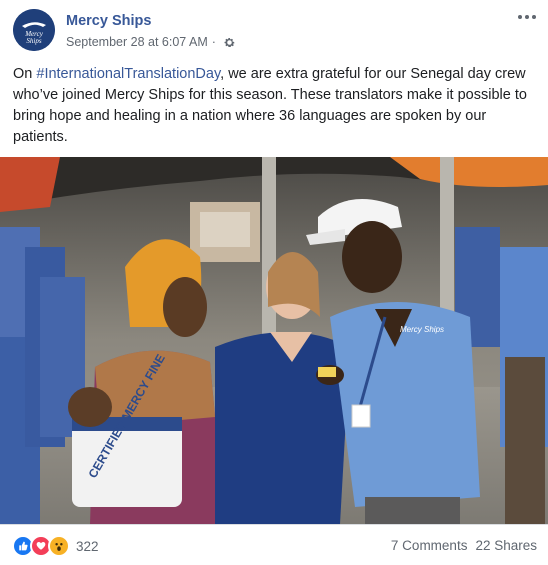  I want to click on shirt-logo: Mercy Ships, so click(422, 329).